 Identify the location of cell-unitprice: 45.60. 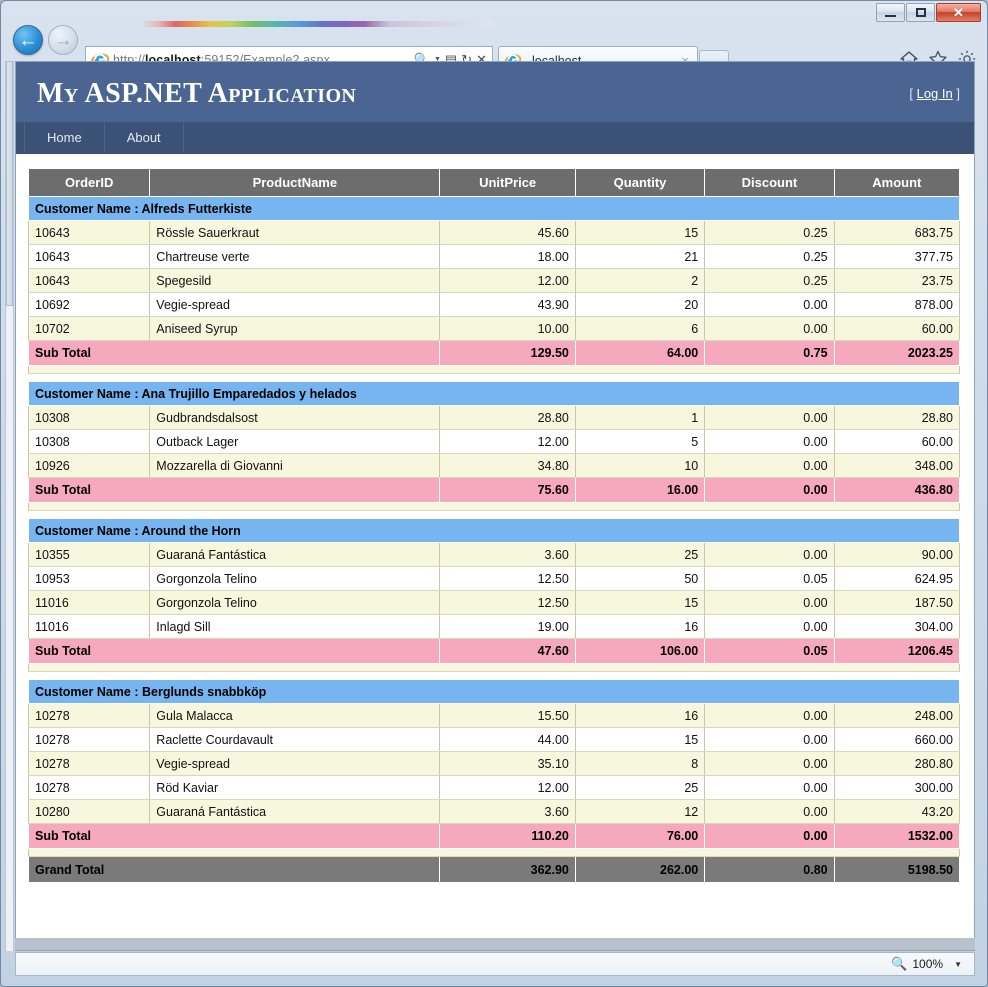
(507, 232).